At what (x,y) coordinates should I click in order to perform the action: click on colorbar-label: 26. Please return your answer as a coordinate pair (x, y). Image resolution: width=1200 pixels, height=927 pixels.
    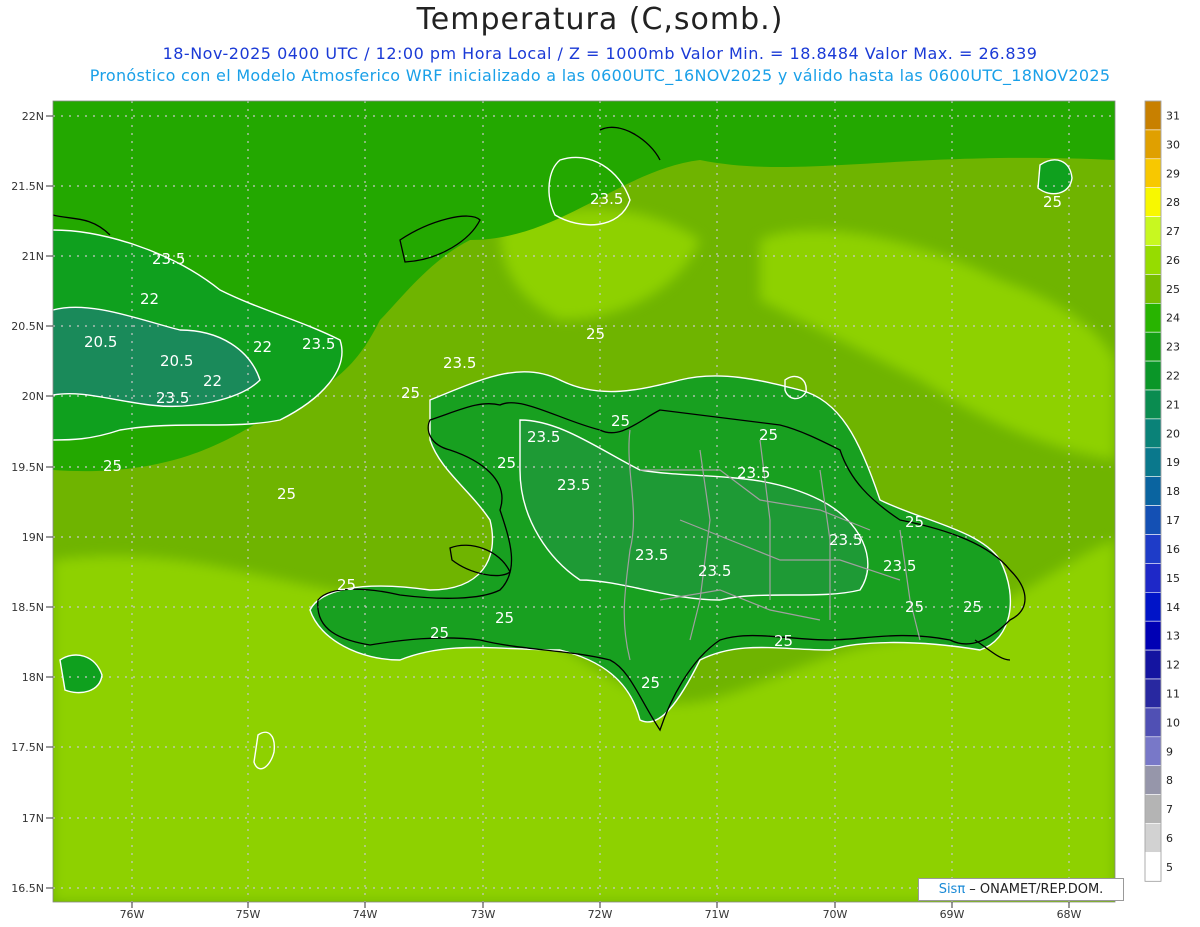
    Looking at the image, I should click on (1173, 260).